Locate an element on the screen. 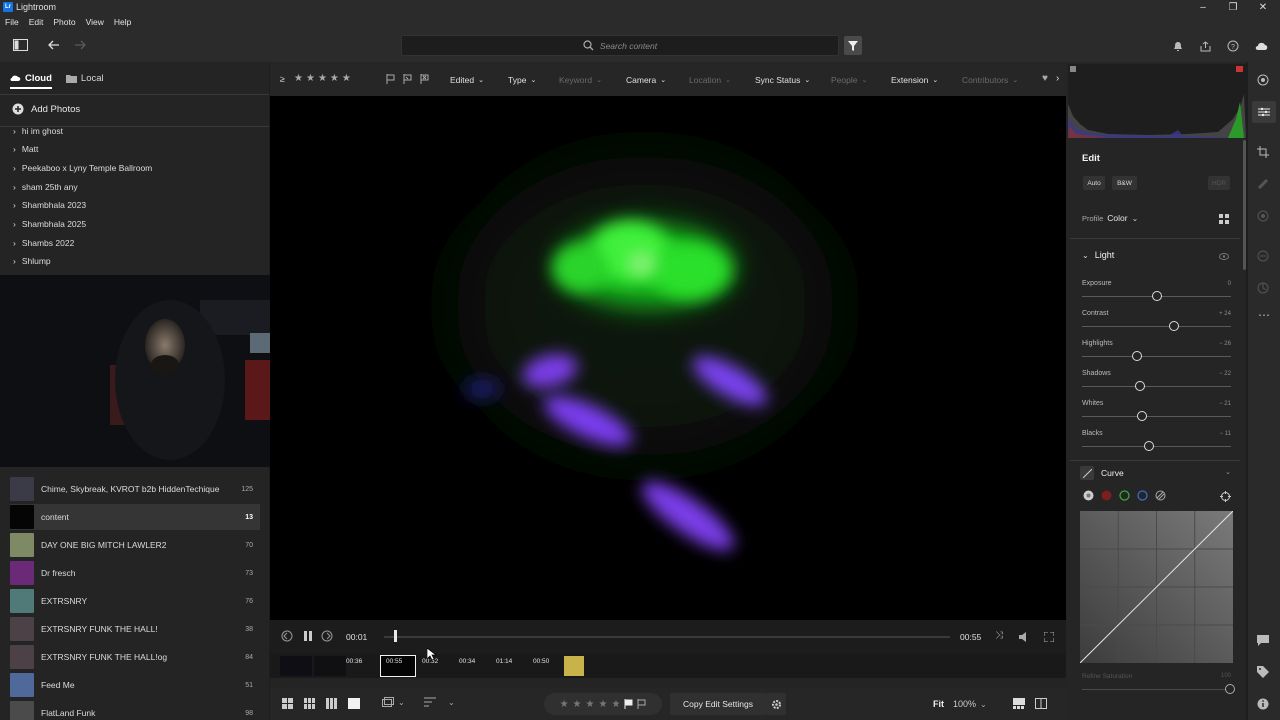 This screenshot has width=1280, height=720. refine-saturation-track is located at coordinates (1156, 689).